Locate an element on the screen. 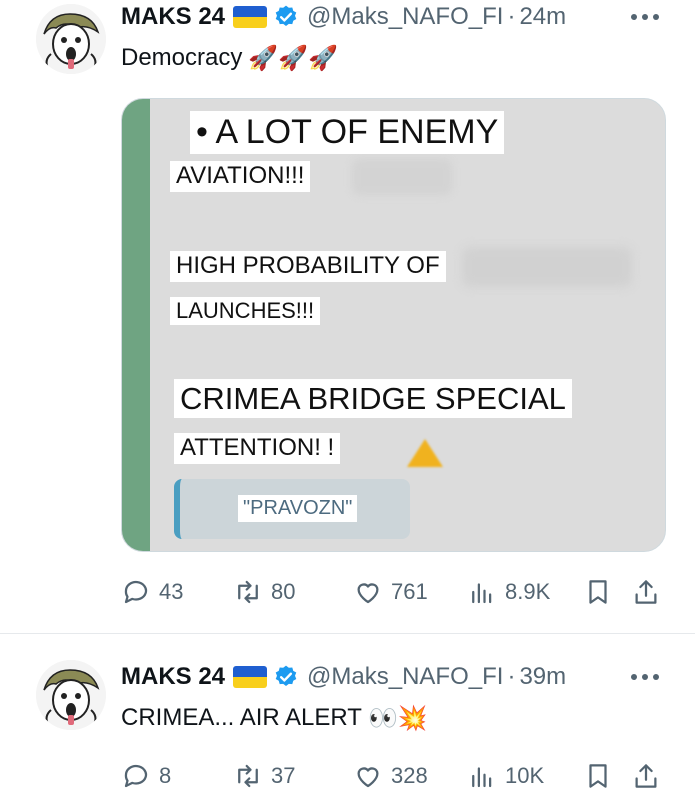 The image size is (695, 800). retweet-count: 80 is located at coordinates (283, 591).